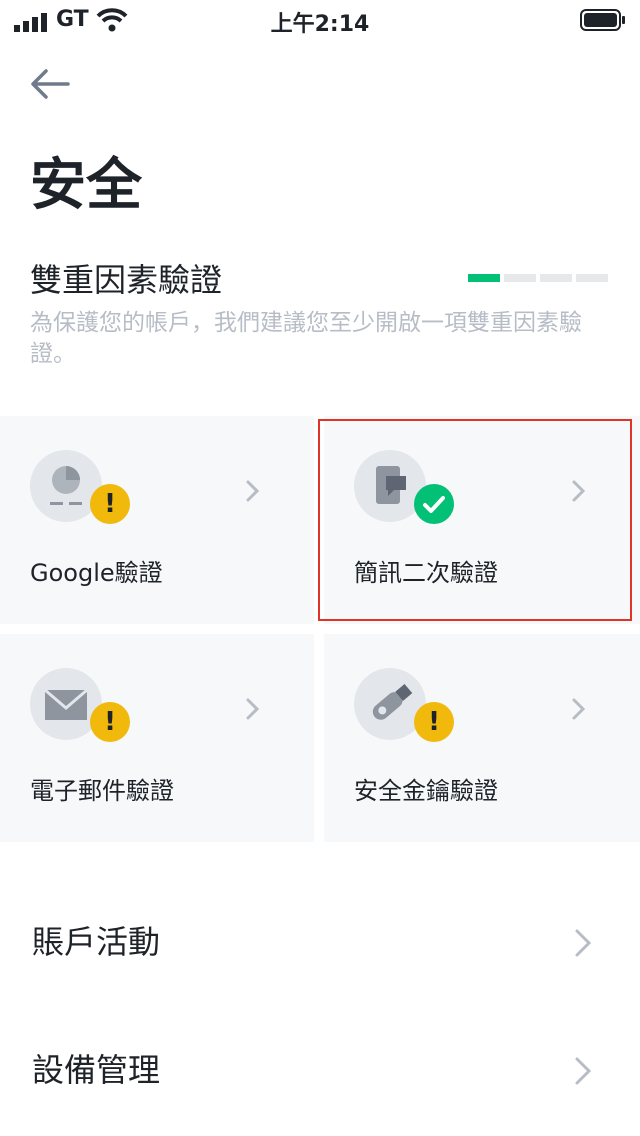 The image size is (640, 1136). Describe the element at coordinates (306, 338) in the screenshot. I see `two-factor-description: 為保護您的帳戶，我們建議您至少開啟一項雙重因素驗證。` at that location.